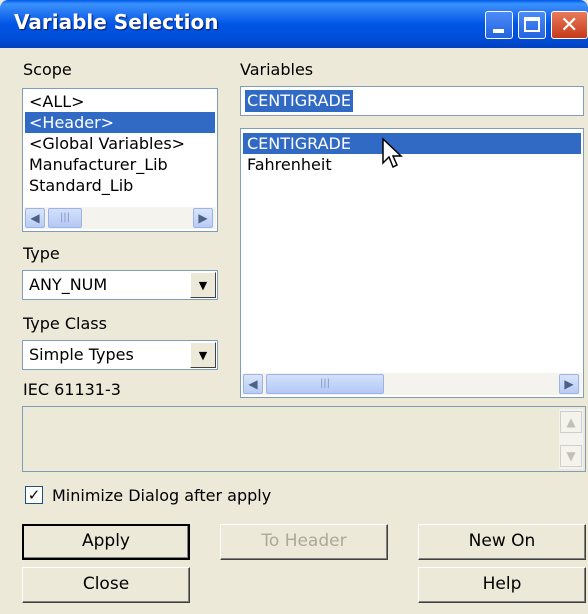 Image resolution: width=588 pixels, height=614 pixels. What do you see at coordinates (392, 153) in the screenshot?
I see `mouse-cursor-icon` at bounding box center [392, 153].